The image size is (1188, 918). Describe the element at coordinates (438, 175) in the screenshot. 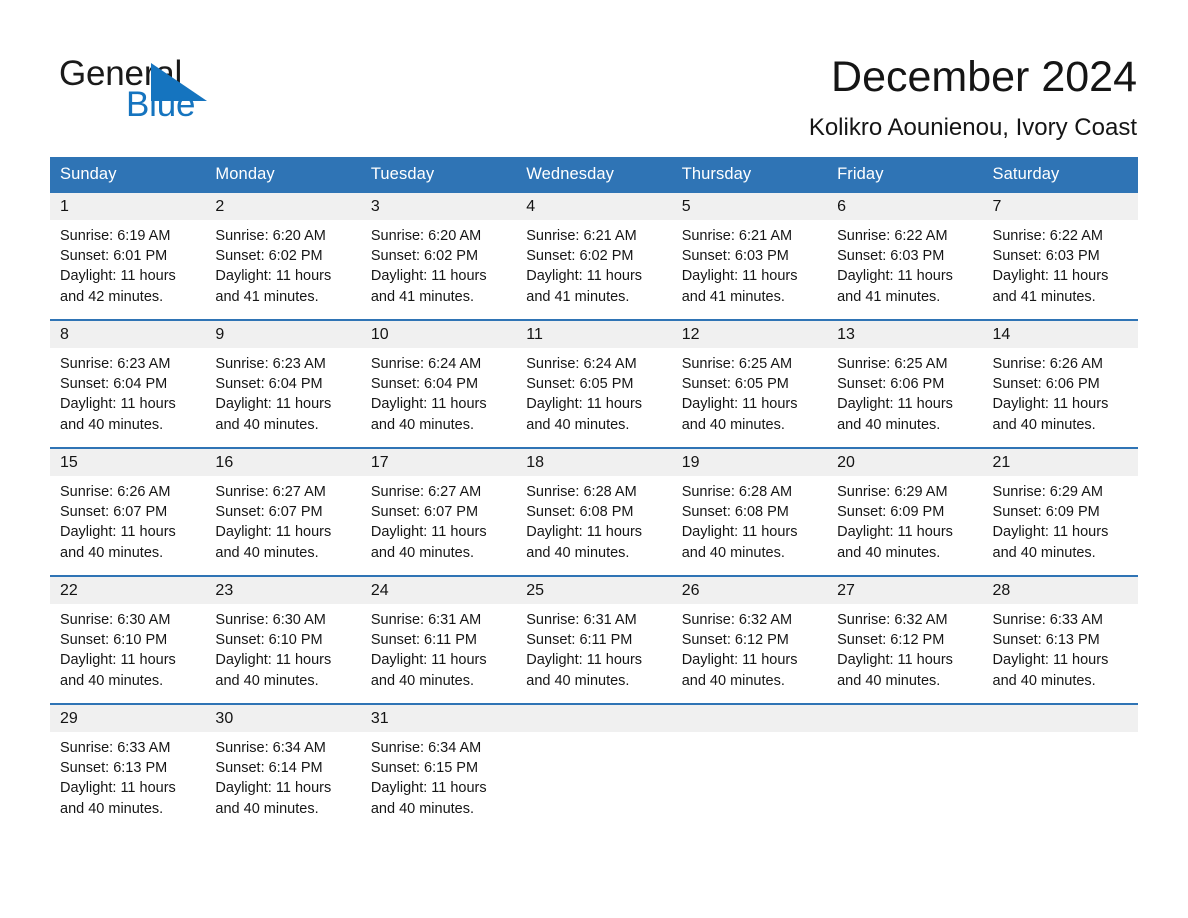

I see `weekday-header-tuesday: Tuesday` at that location.